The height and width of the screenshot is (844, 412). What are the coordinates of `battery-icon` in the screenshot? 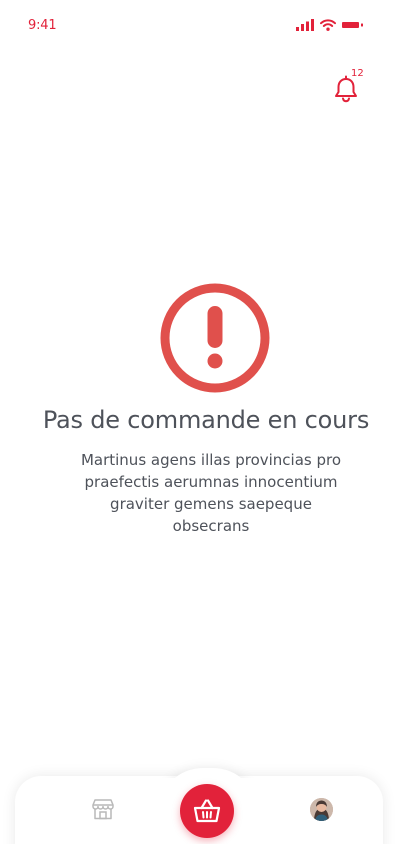 It's located at (352, 25).